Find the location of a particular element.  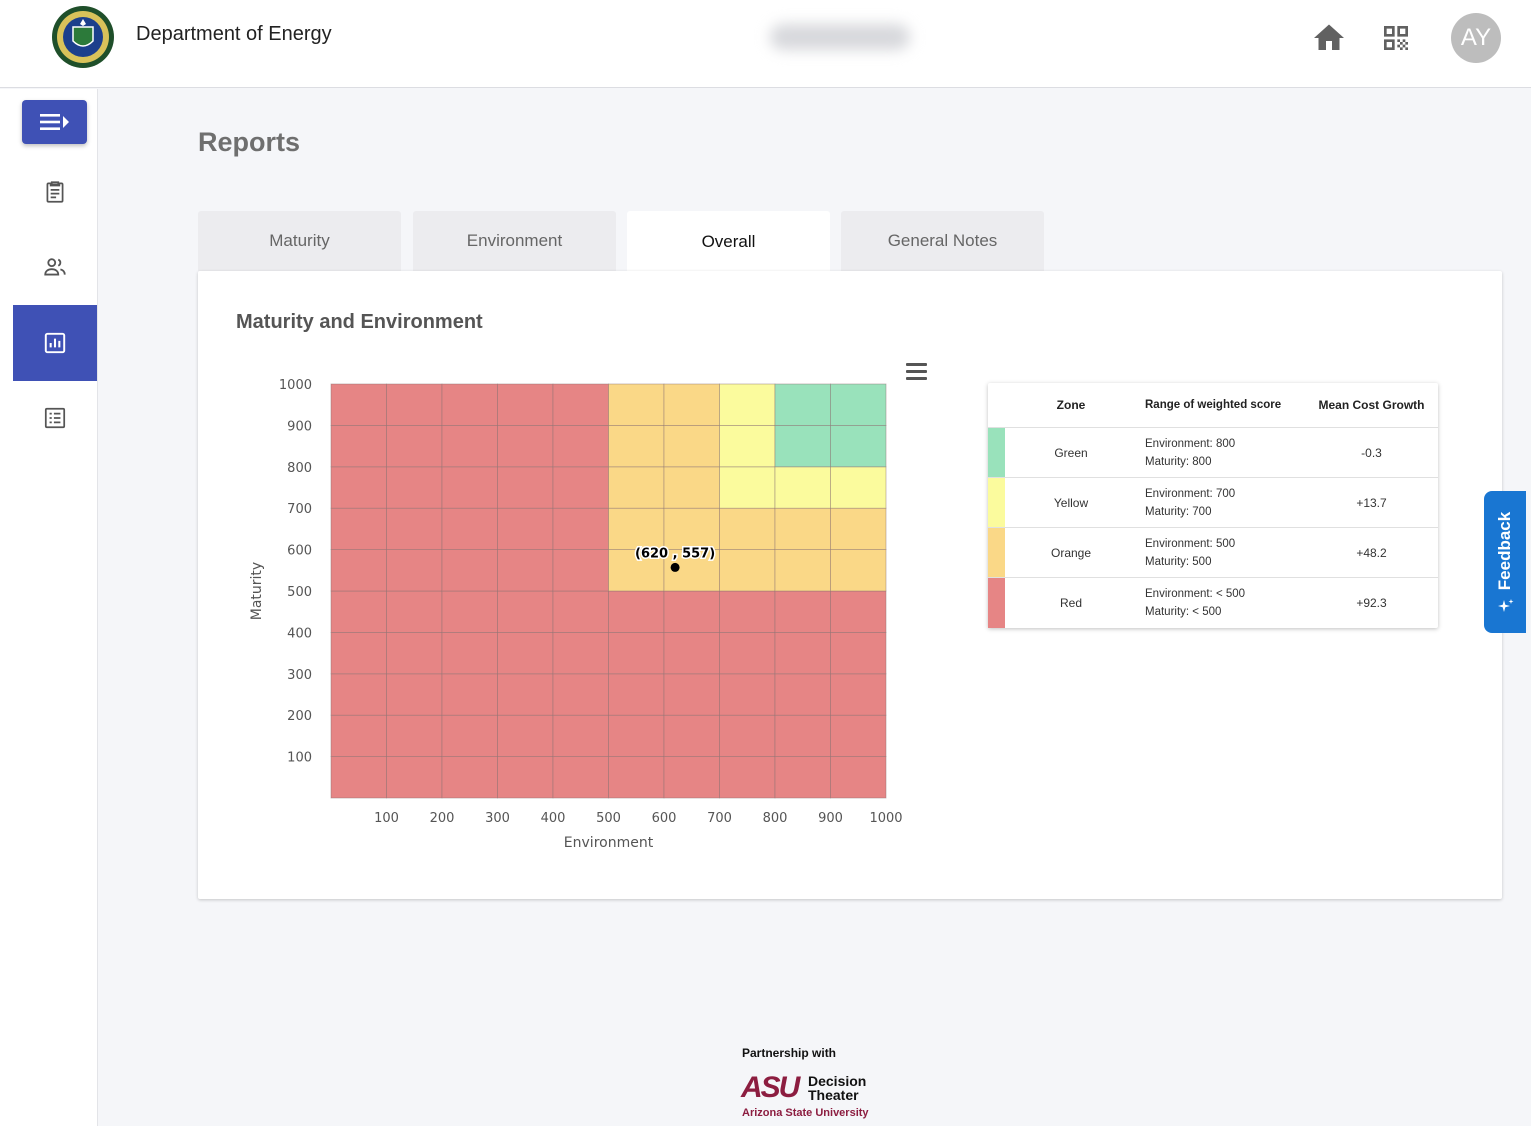

x-tick-label: 700 is located at coordinates (719, 818).